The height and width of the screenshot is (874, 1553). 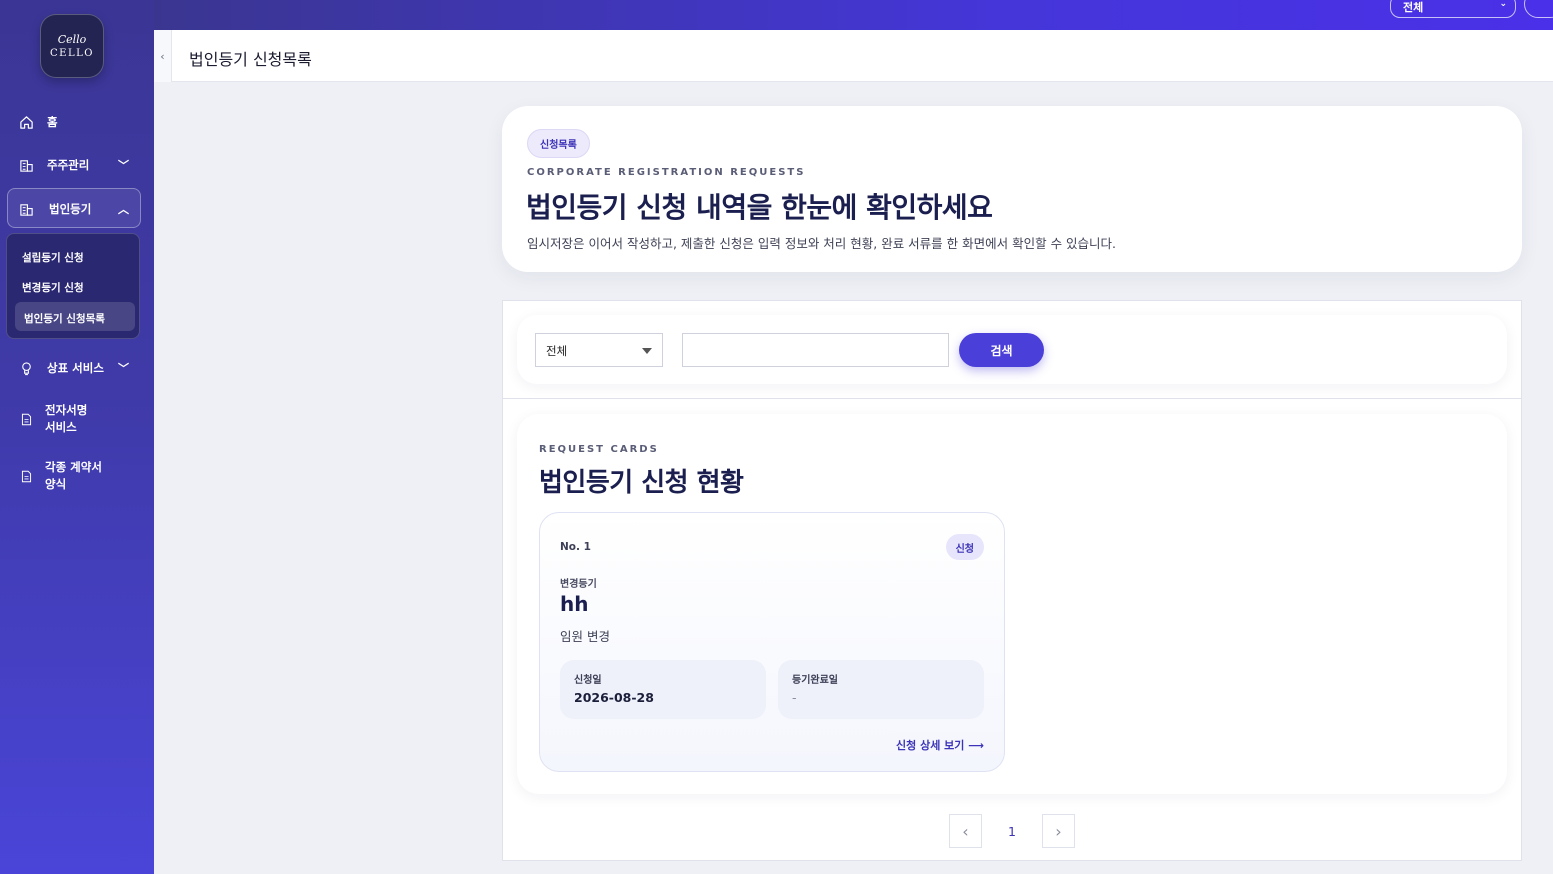 What do you see at coordinates (641, 483) in the screenshot?
I see `cards-title: 법인등기 신청 현황` at bounding box center [641, 483].